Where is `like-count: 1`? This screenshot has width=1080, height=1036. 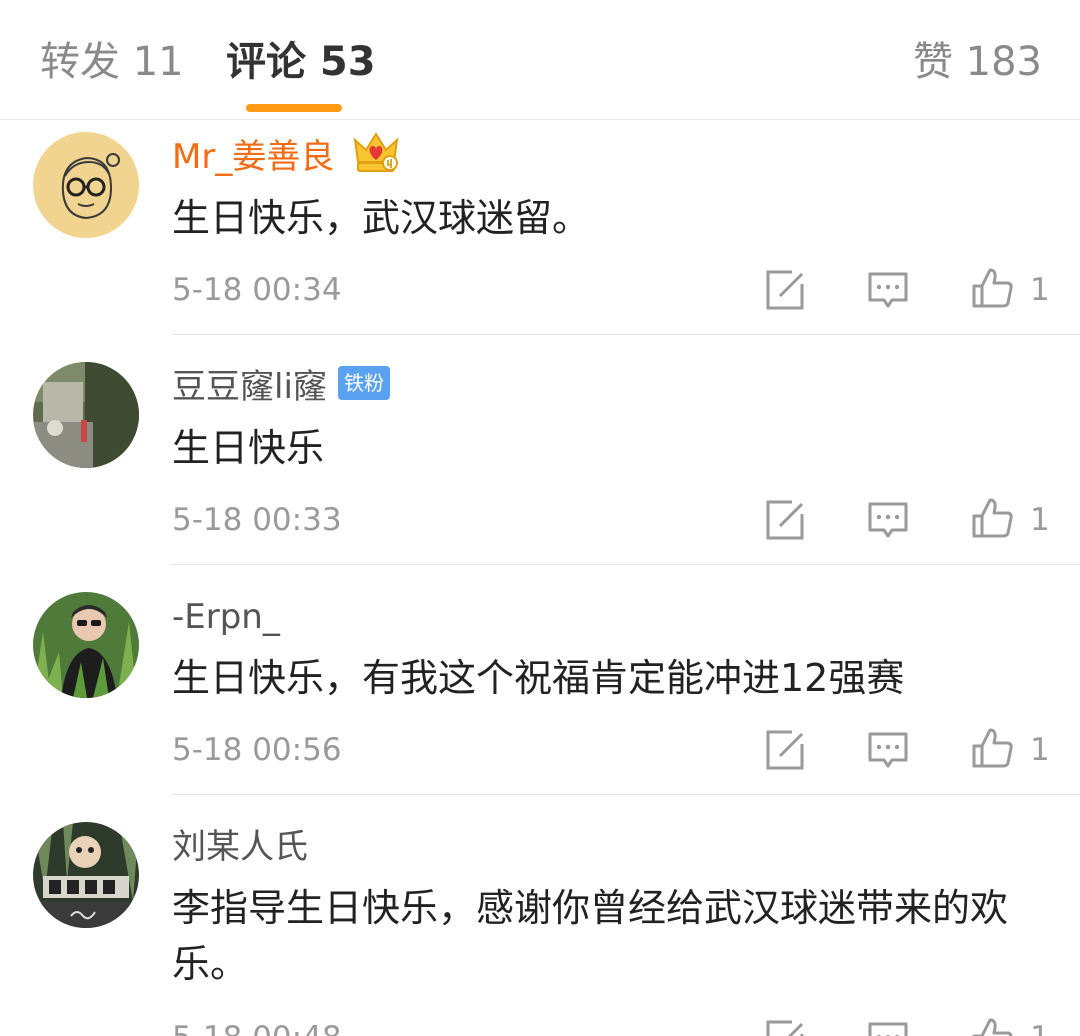
like-count: 1 is located at coordinates (1040, 1027).